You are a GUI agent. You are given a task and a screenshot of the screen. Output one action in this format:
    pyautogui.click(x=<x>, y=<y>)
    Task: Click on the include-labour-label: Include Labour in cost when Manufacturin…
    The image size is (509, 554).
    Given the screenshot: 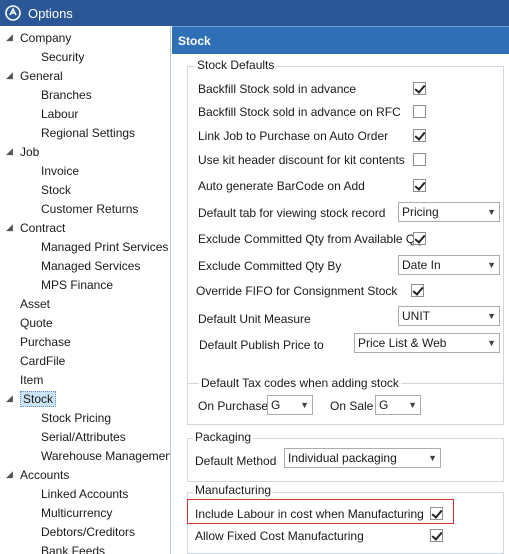 What is the action you would take?
    pyautogui.click(x=309, y=514)
    